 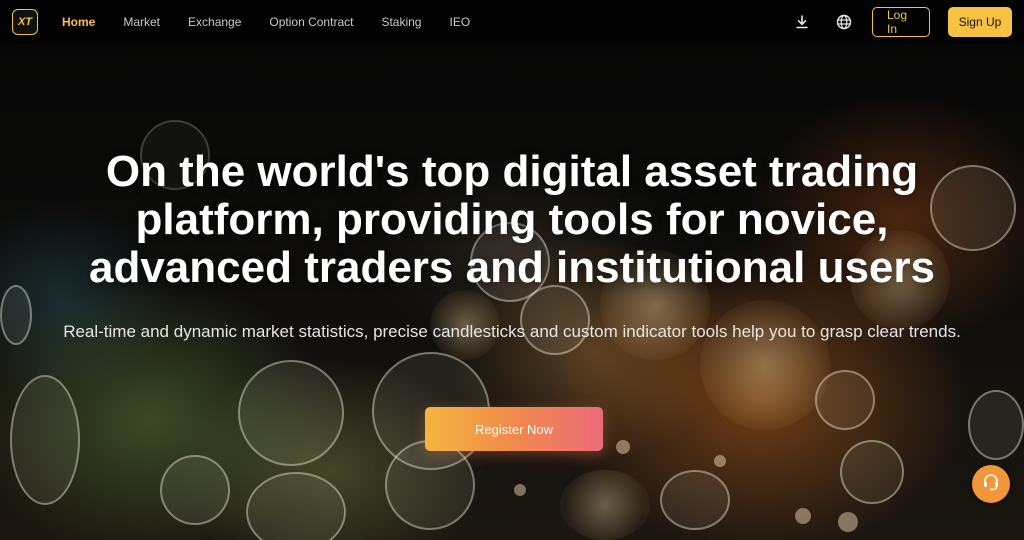 What do you see at coordinates (605, 505) in the screenshot?
I see `bokeh-glow` at bounding box center [605, 505].